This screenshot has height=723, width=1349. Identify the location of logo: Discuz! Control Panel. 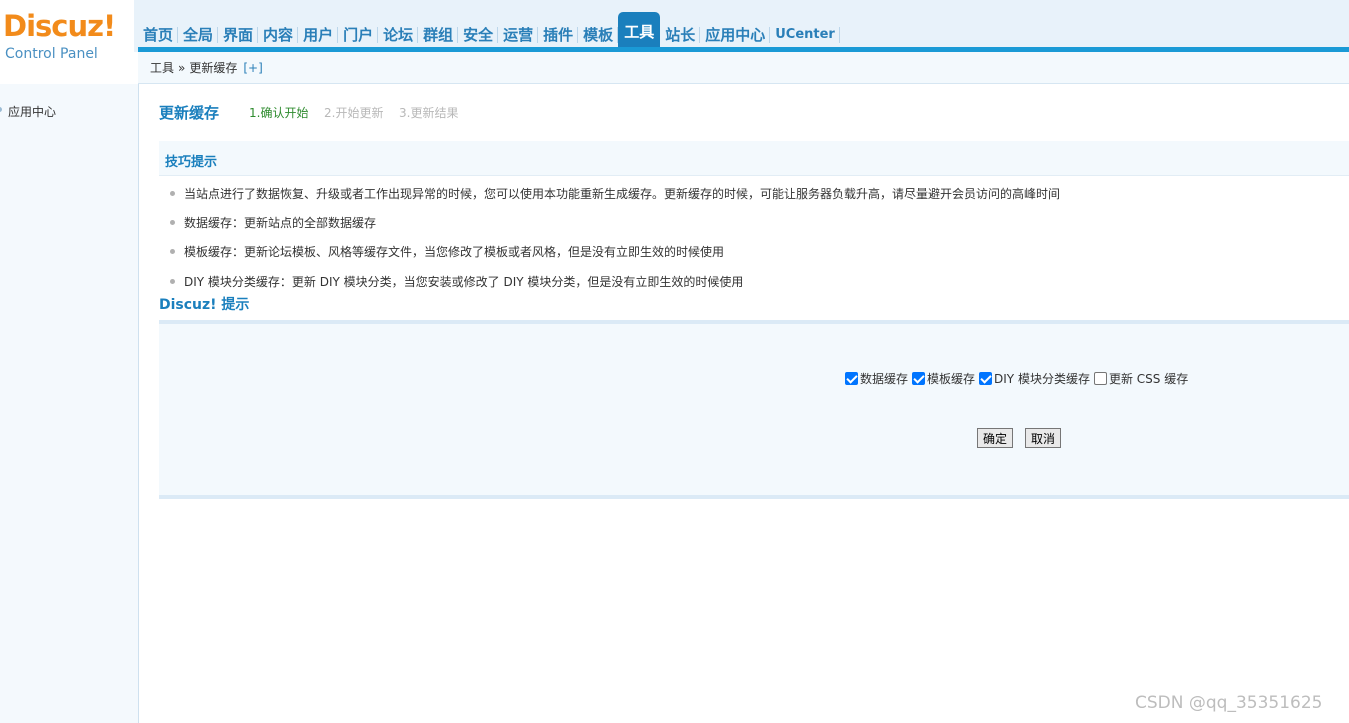
(67, 40).